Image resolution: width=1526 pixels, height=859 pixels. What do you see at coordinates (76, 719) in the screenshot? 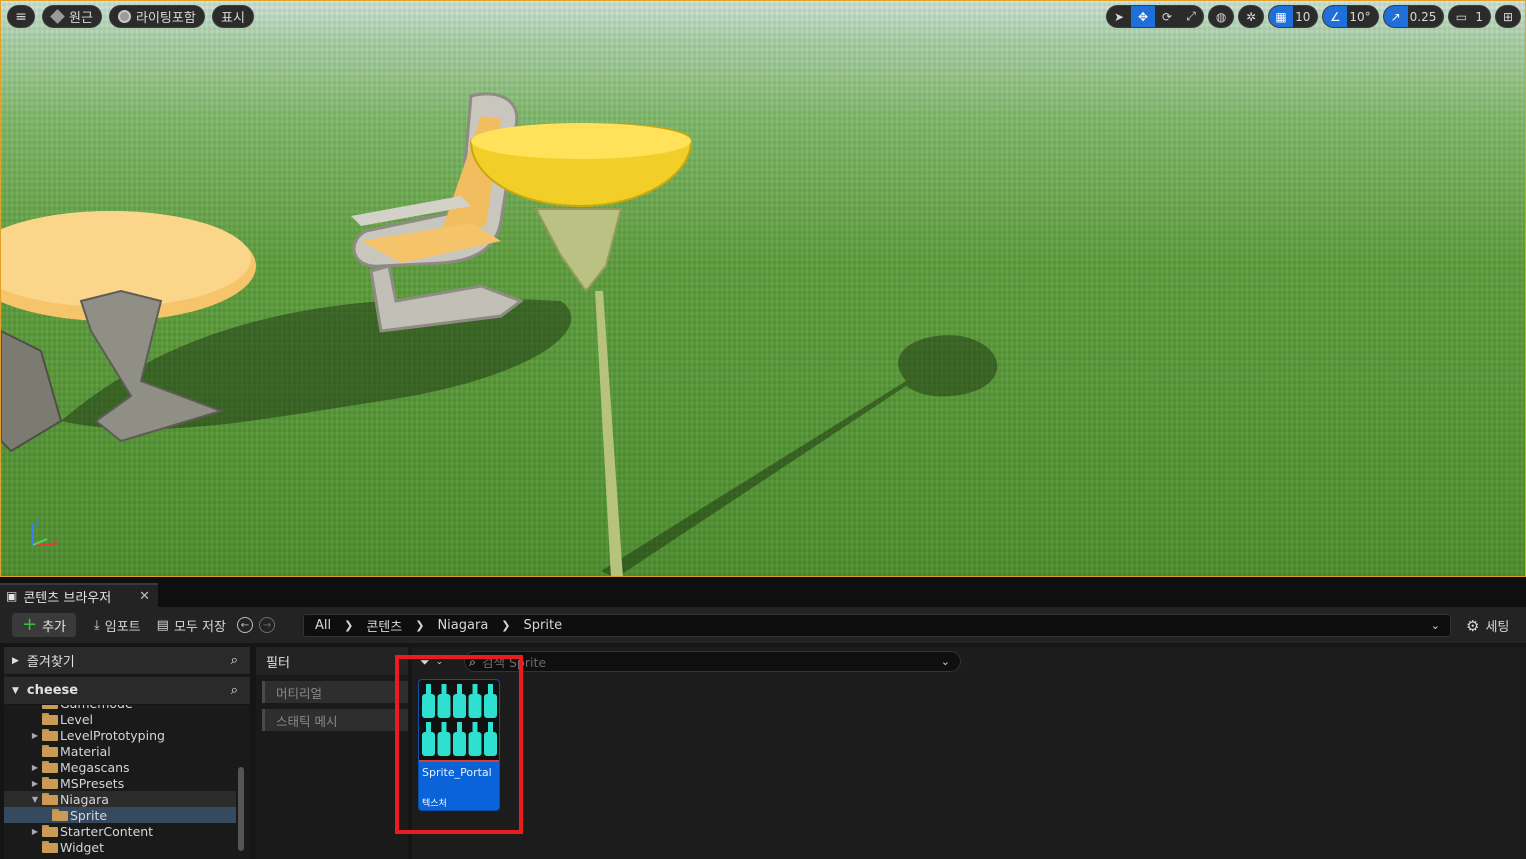
I see `folder-label: Level` at bounding box center [76, 719].